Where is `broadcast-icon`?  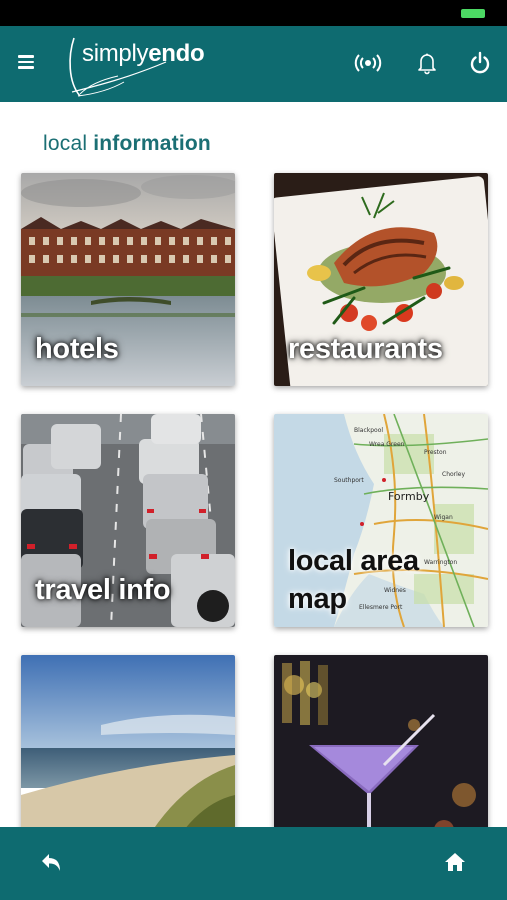 broadcast-icon is located at coordinates (368, 63).